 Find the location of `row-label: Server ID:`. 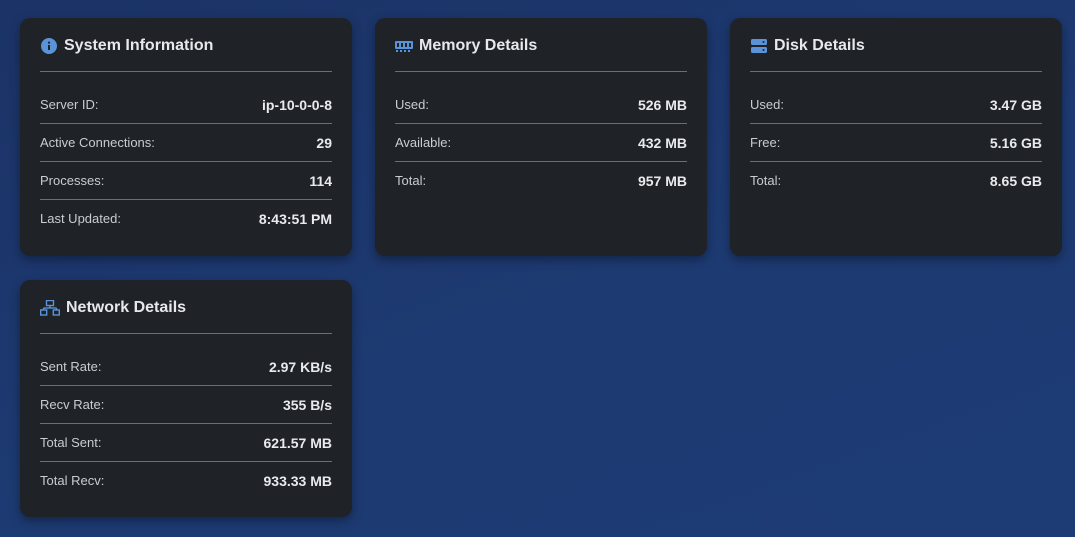

row-label: Server ID: is located at coordinates (69, 104).